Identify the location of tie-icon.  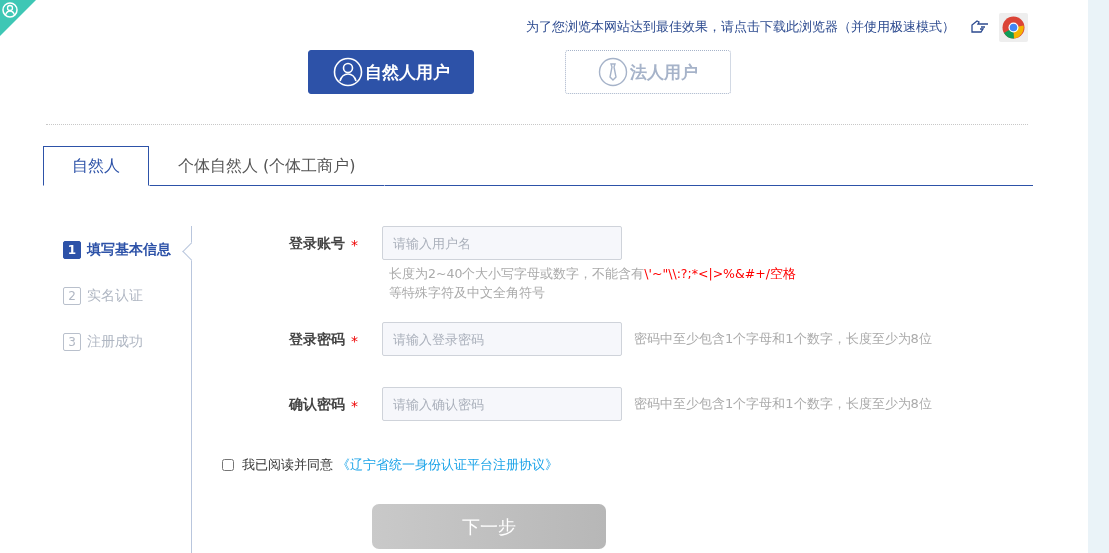
(613, 72).